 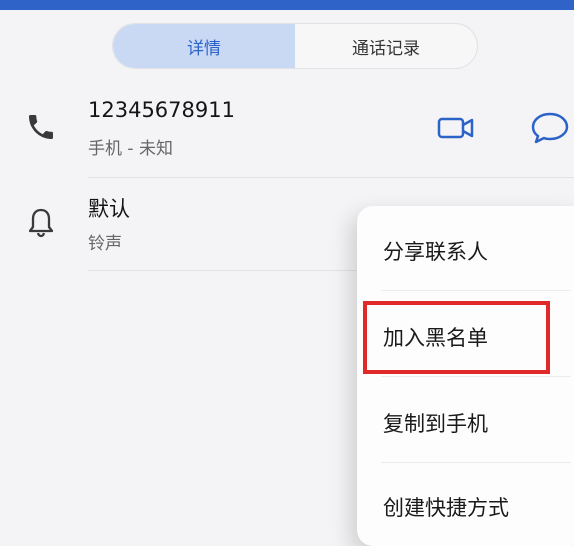 I want to click on video-call-icon, so click(x=456, y=128).